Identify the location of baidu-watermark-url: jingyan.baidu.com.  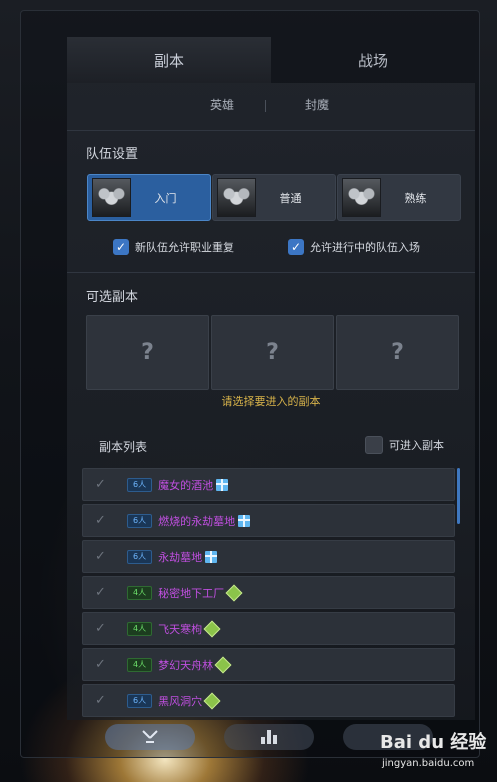
(428, 763).